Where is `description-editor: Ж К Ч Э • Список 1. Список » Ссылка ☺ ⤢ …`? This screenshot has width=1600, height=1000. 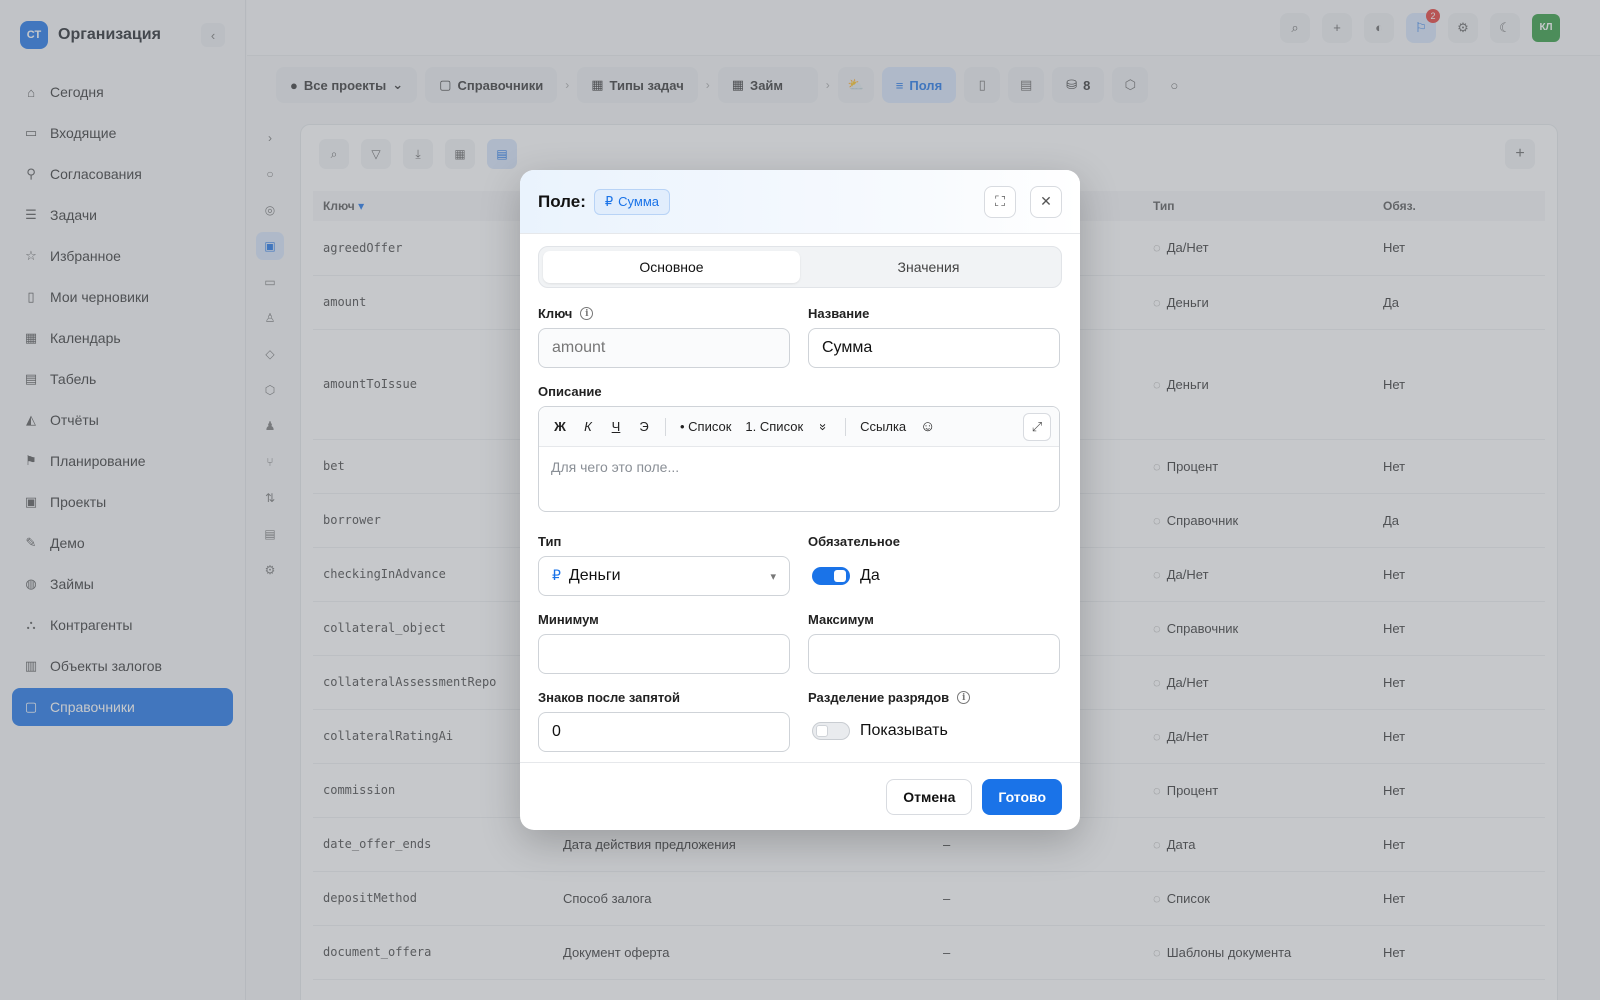
description-editor: Ж К Ч Э • Список 1. Список » Ссылка ☺ ⤢ … is located at coordinates (799, 459).